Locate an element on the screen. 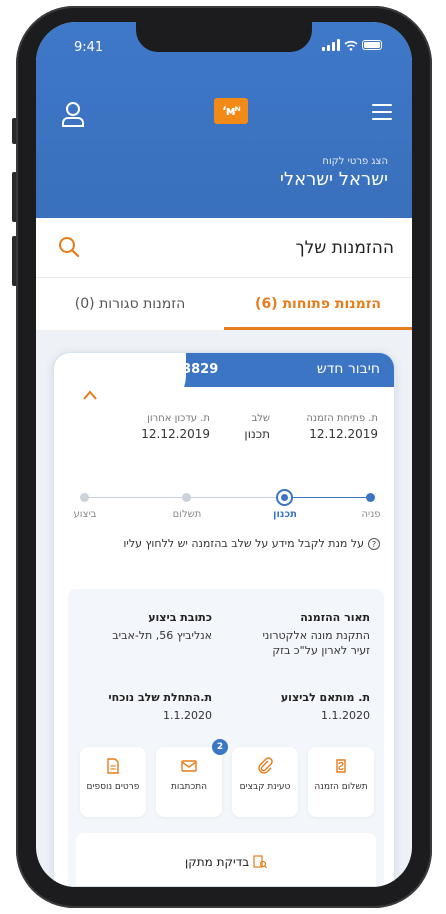  address-label: כתובת ביצוע is located at coordinates (180, 617).